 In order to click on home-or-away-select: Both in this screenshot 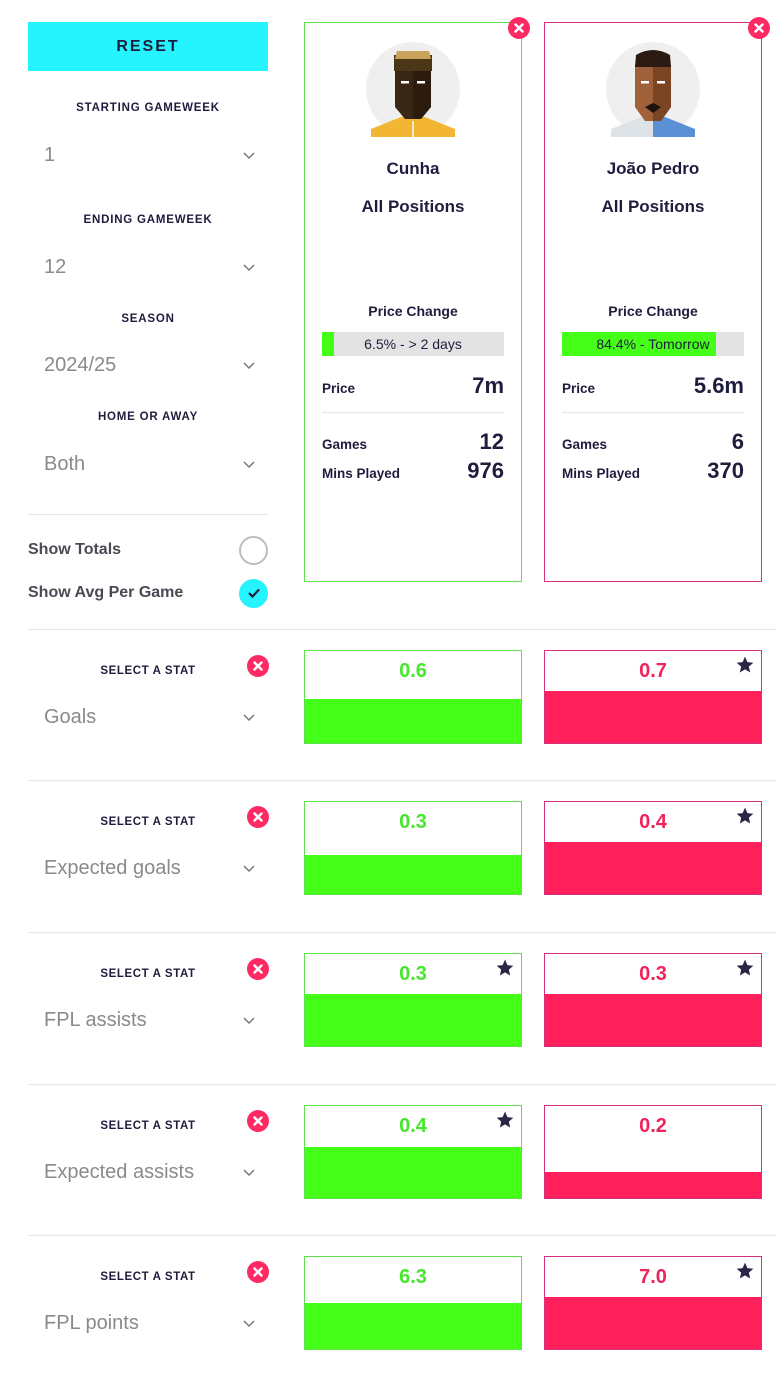, I will do `click(150, 464)`.